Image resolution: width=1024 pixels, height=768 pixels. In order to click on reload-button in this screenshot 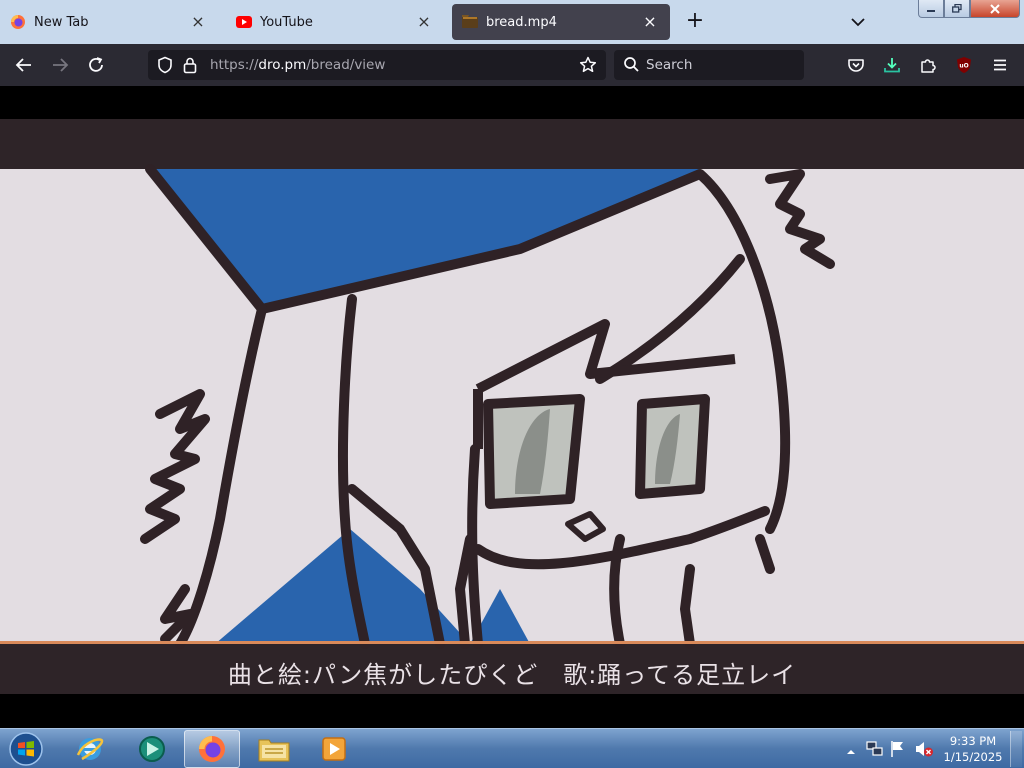, I will do `click(96, 65)`.